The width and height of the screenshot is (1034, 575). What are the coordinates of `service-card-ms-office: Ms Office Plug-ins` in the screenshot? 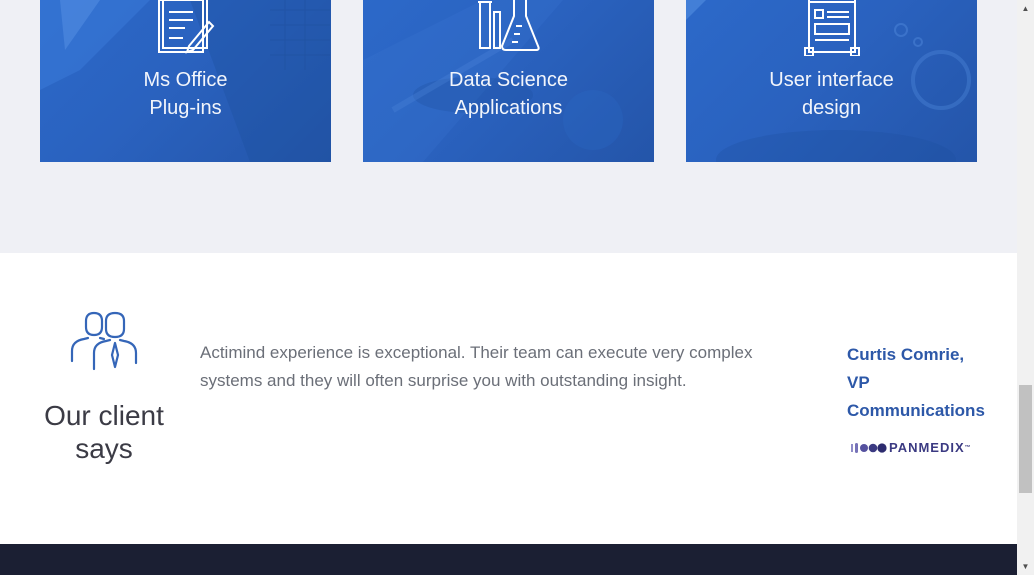 It's located at (185, 81).